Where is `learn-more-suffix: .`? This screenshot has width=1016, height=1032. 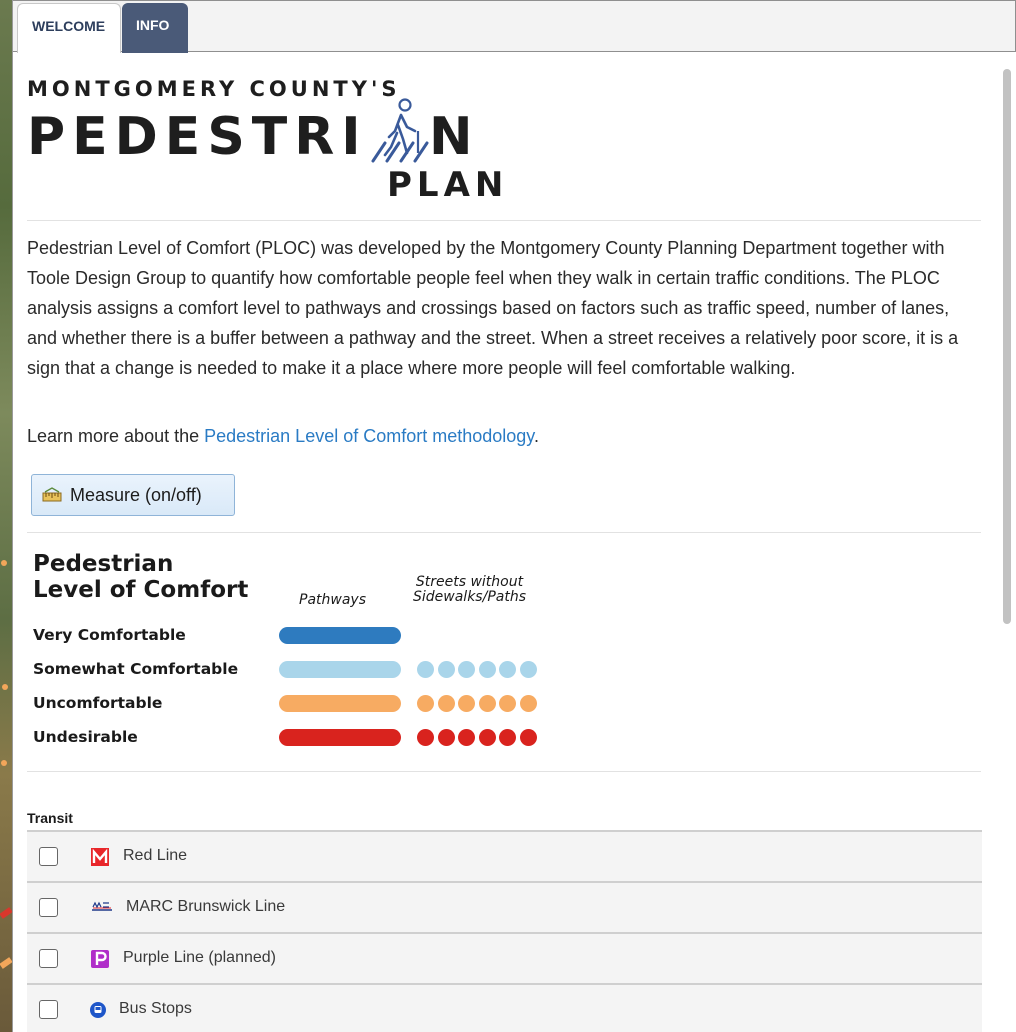
learn-more-suffix: . is located at coordinates (536, 436).